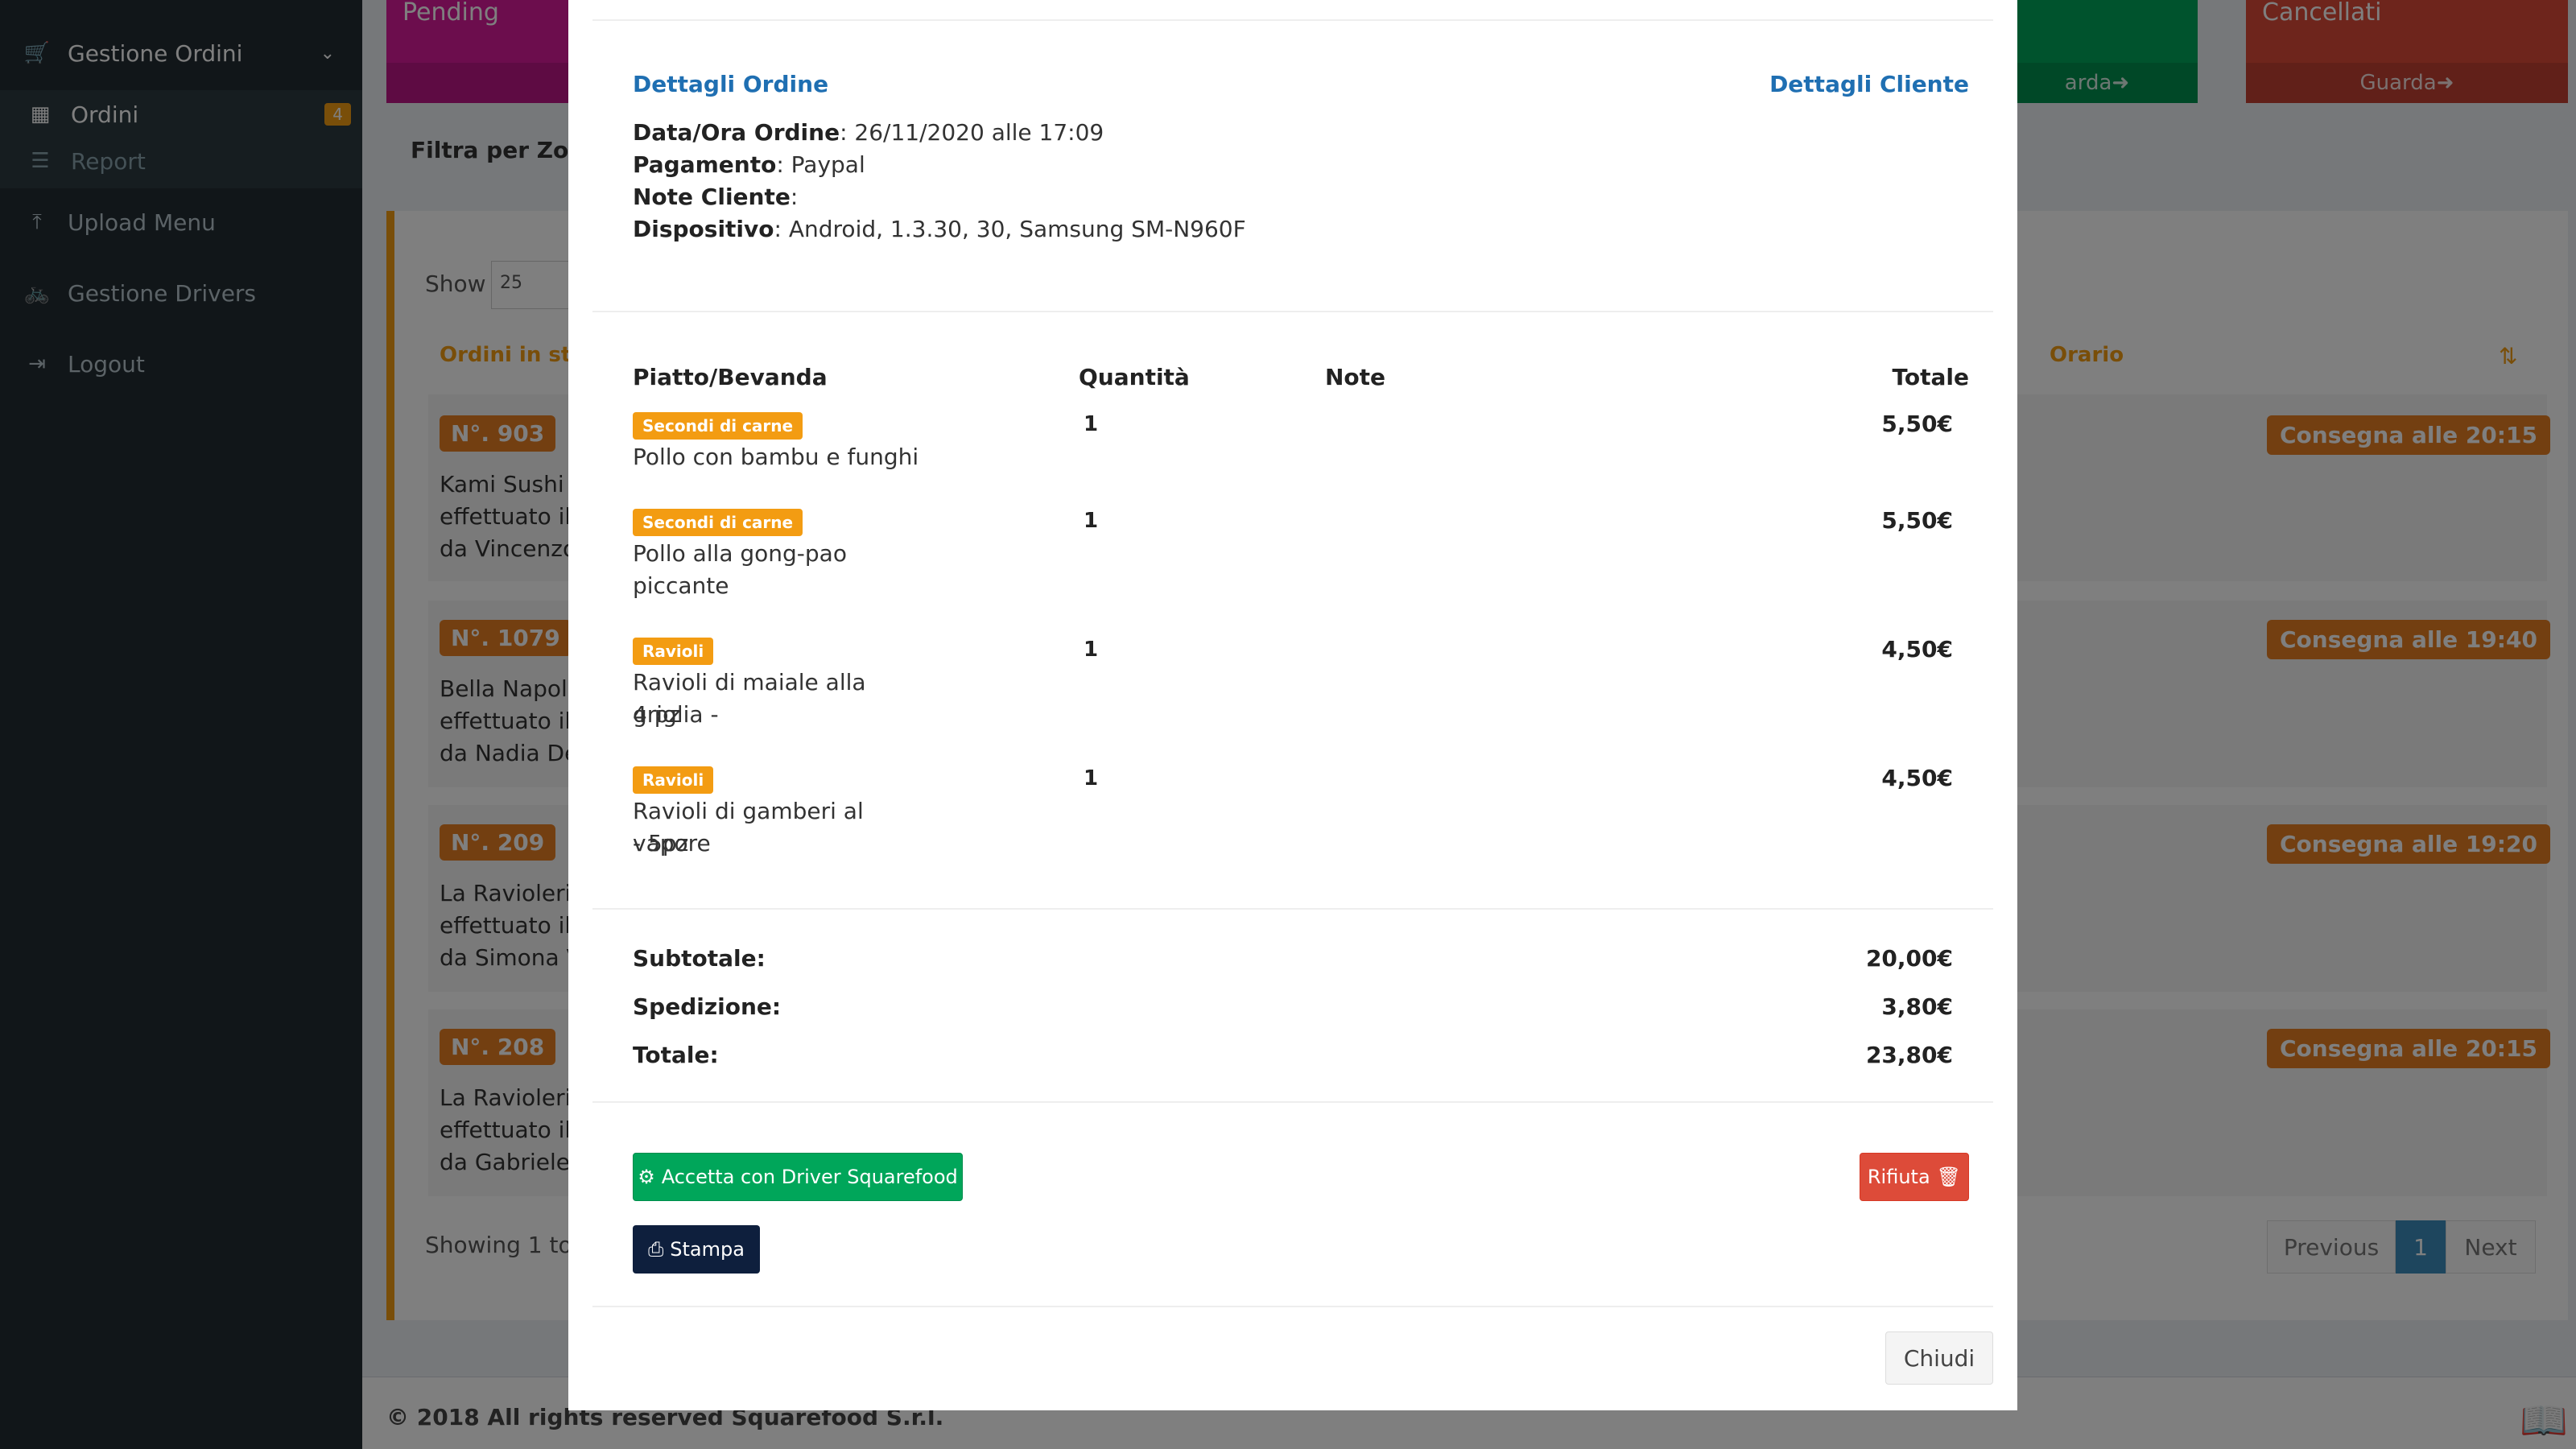 This screenshot has height=1449, width=2576. What do you see at coordinates (972, 132) in the screenshot?
I see `info-value: : 26/11/2020 alle 17:09` at bounding box center [972, 132].